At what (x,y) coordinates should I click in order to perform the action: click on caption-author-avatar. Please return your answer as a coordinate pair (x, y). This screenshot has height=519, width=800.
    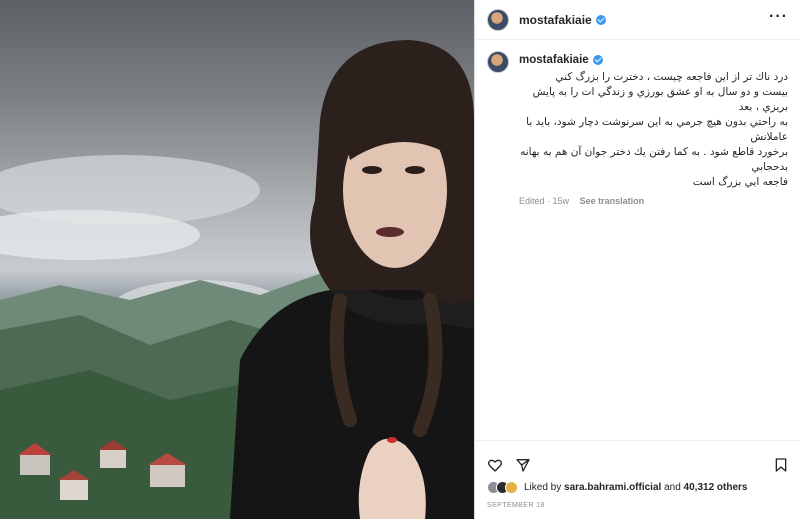
    Looking at the image, I should click on (498, 62).